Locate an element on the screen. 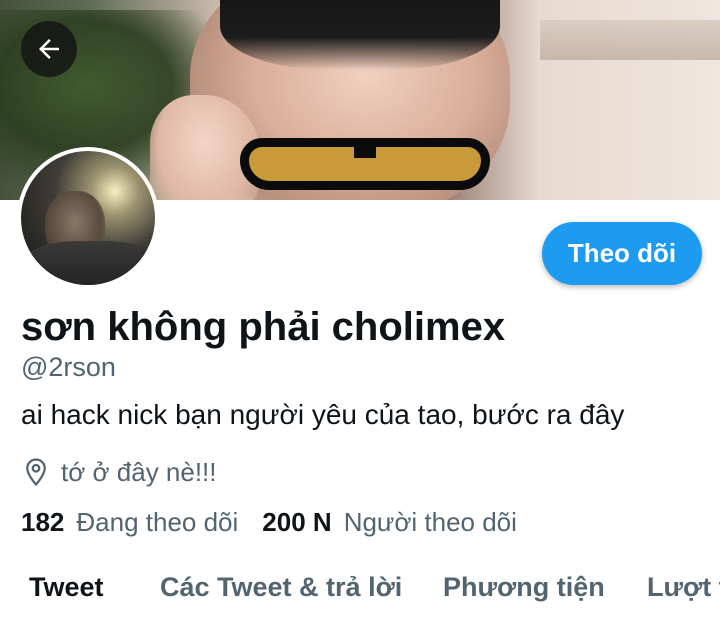  following-label: Đang theo dõi is located at coordinates (157, 522).